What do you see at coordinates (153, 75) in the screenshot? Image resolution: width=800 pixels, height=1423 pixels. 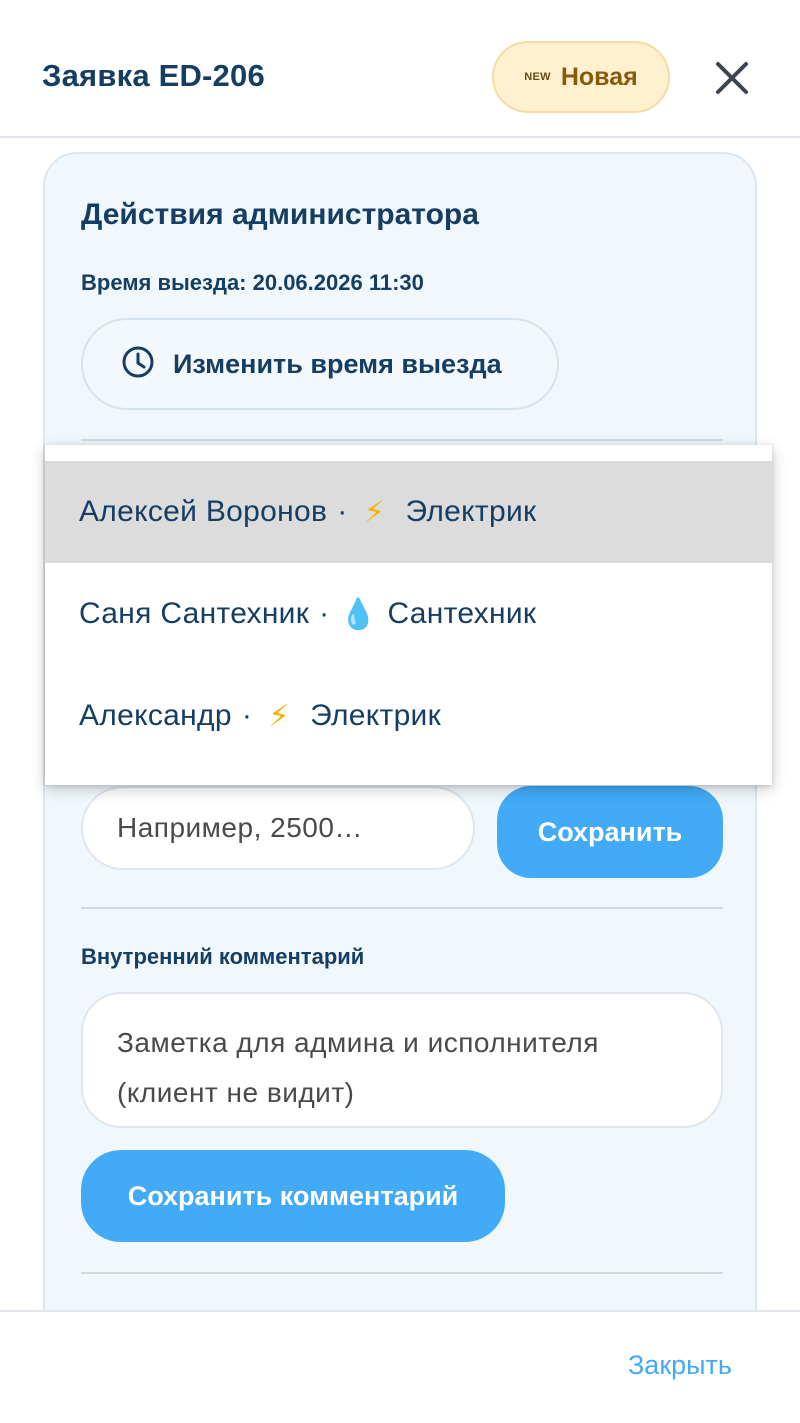 I see `page-title: Заявка ED-206` at bounding box center [153, 75].